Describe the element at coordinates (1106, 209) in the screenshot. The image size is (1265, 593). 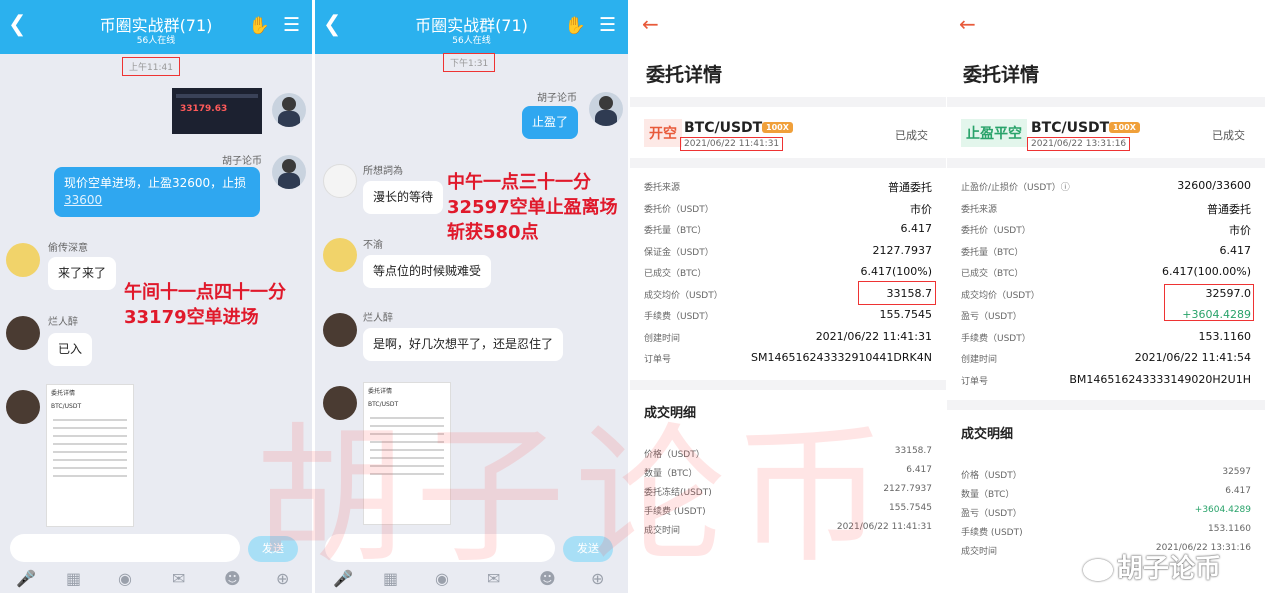
I see `detail-row: 委托来源 普通委托` at that location.